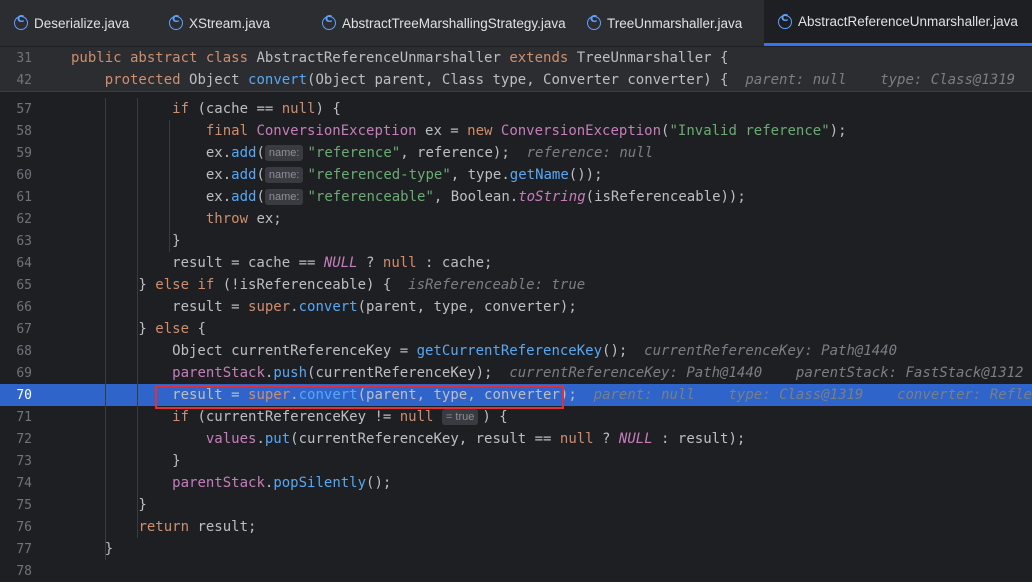 The width and height of the screenshot is (1032, 582). I want to click on inline-debug-value: parent: null type: Class@1319 conv, so click(880, 80).